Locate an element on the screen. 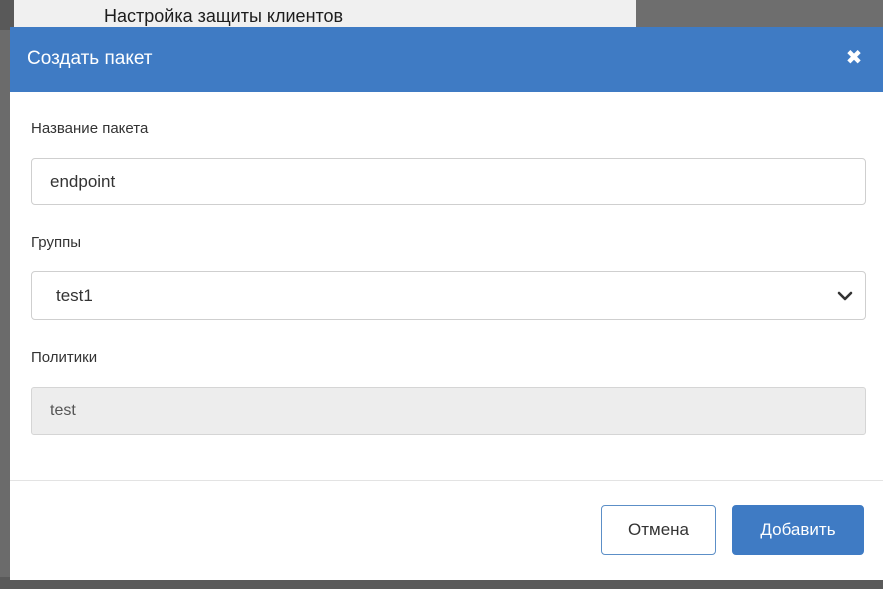 The height and width of the screenshot is (589, 883). cancel-button: Отмена is located at coordinates (658, 530).